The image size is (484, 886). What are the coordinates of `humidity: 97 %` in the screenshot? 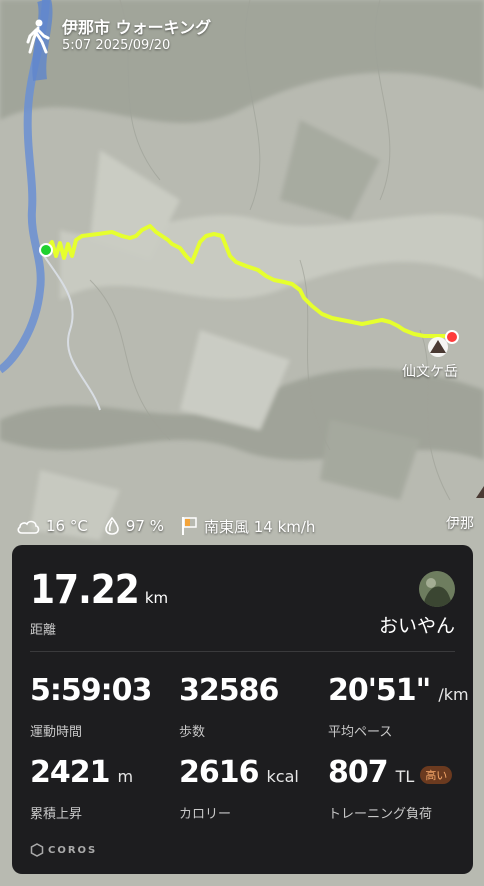 It's located at (144, 526).